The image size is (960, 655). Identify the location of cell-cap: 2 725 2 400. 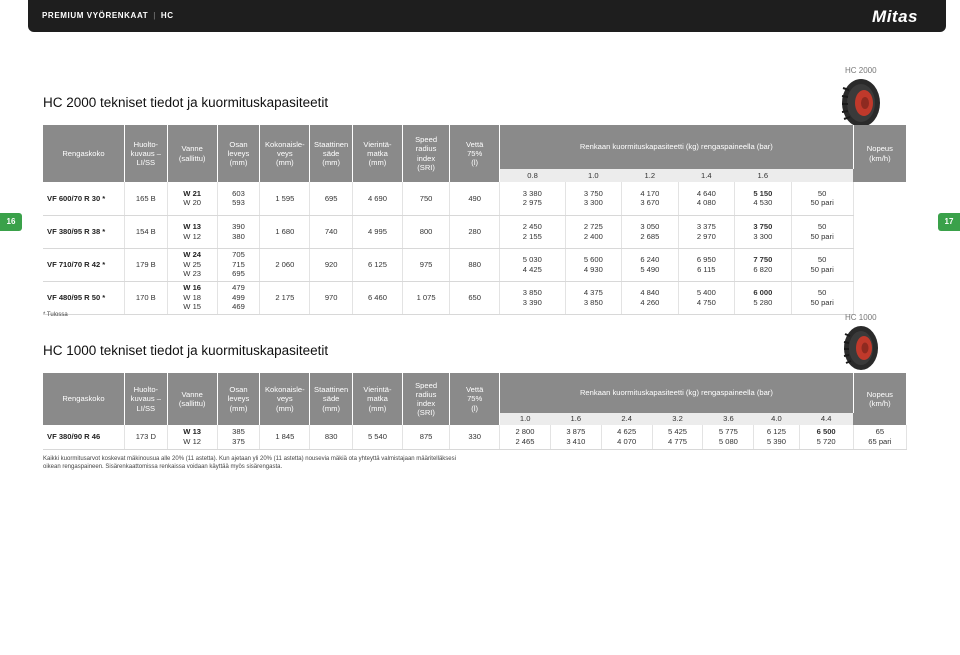
(594, 232).